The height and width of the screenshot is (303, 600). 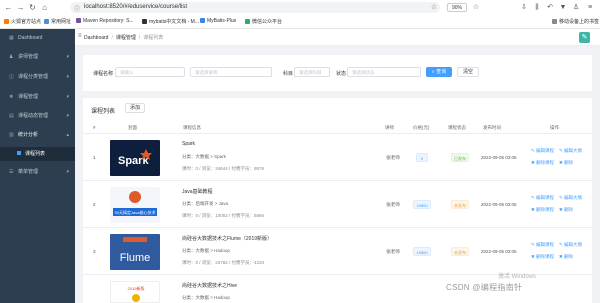 I want to click on course-cover: Flume, so click(x=135, y=252).